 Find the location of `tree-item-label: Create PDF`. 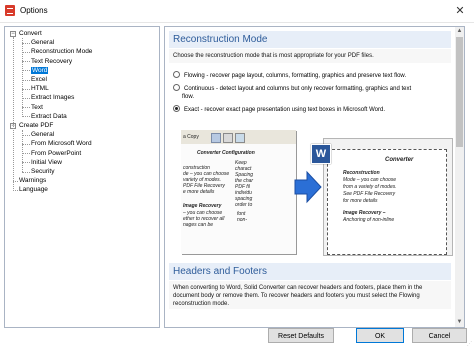

tree-item-label: Create PDF is located at coordinates (36, 125).